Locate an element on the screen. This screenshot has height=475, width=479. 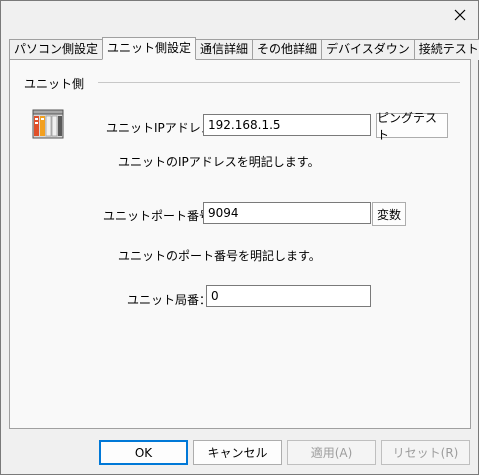
ok-button: OK is located at coordinates (143, 452).